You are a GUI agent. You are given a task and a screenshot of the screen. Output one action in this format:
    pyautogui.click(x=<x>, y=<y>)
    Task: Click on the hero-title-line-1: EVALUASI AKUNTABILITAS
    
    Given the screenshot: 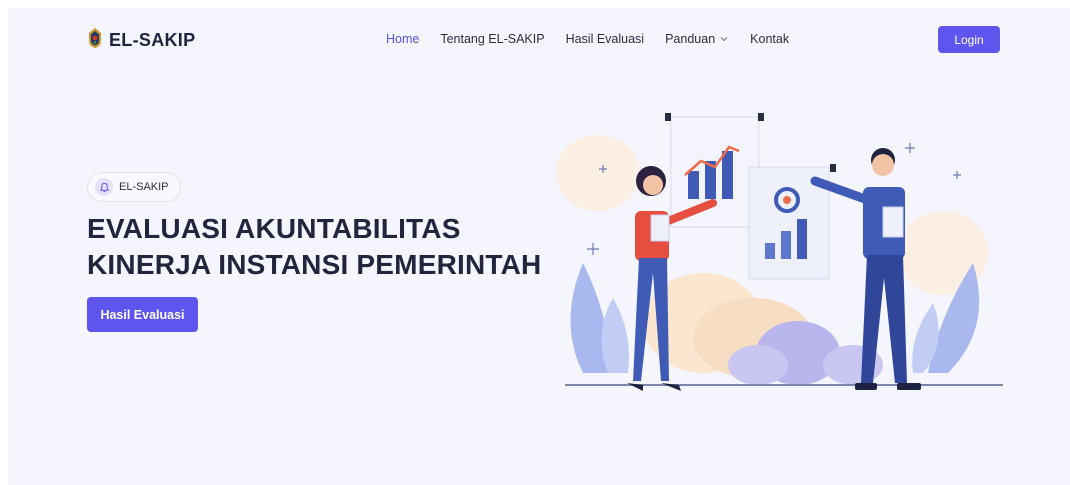 What is the action you would take?
    pyautogui.click(x=274, y=228)
    